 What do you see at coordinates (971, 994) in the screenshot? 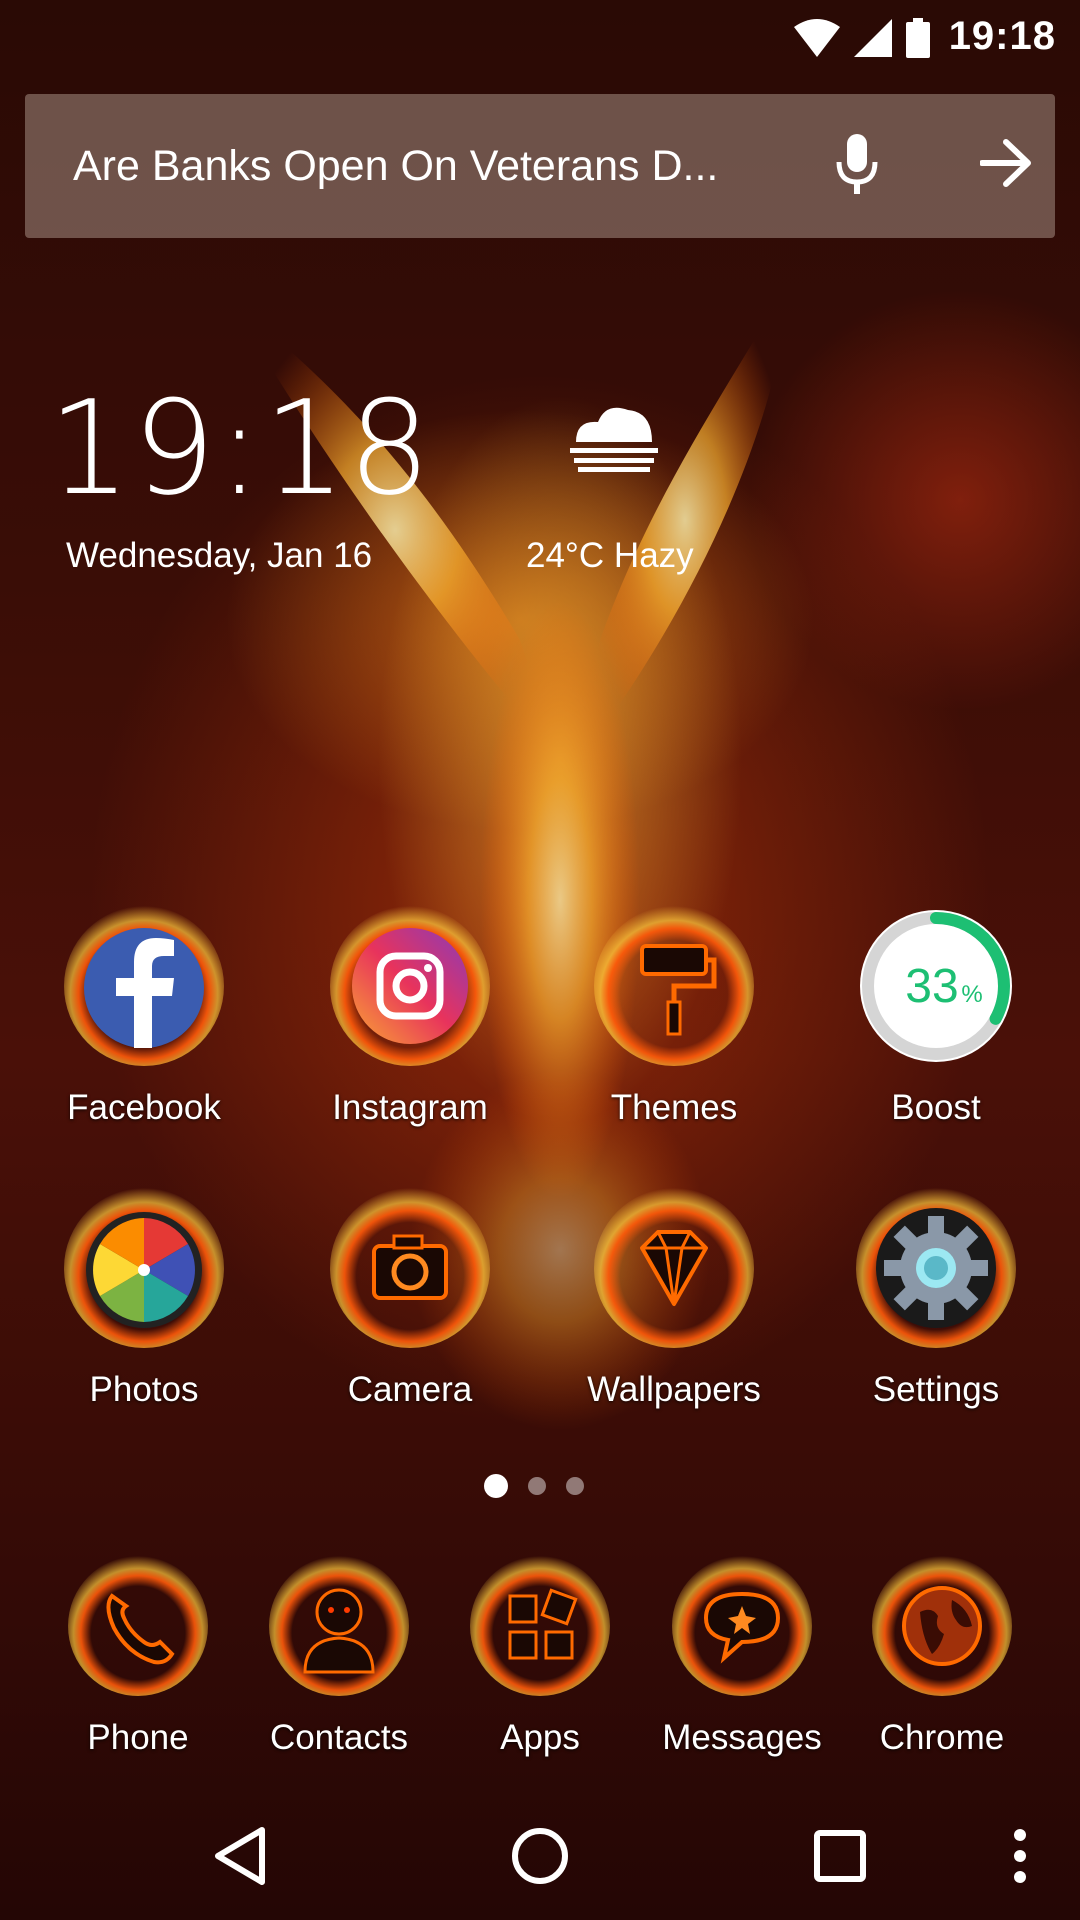
I see `boost-percent-sign: %` at bounding box center [971, 994].